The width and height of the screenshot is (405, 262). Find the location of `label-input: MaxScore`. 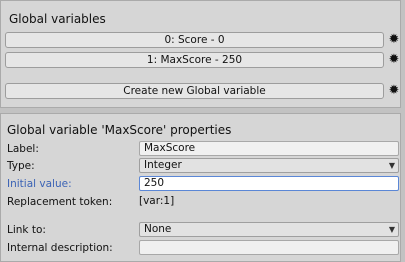

label-input: MaxScore is located at coordinates (269, 148).